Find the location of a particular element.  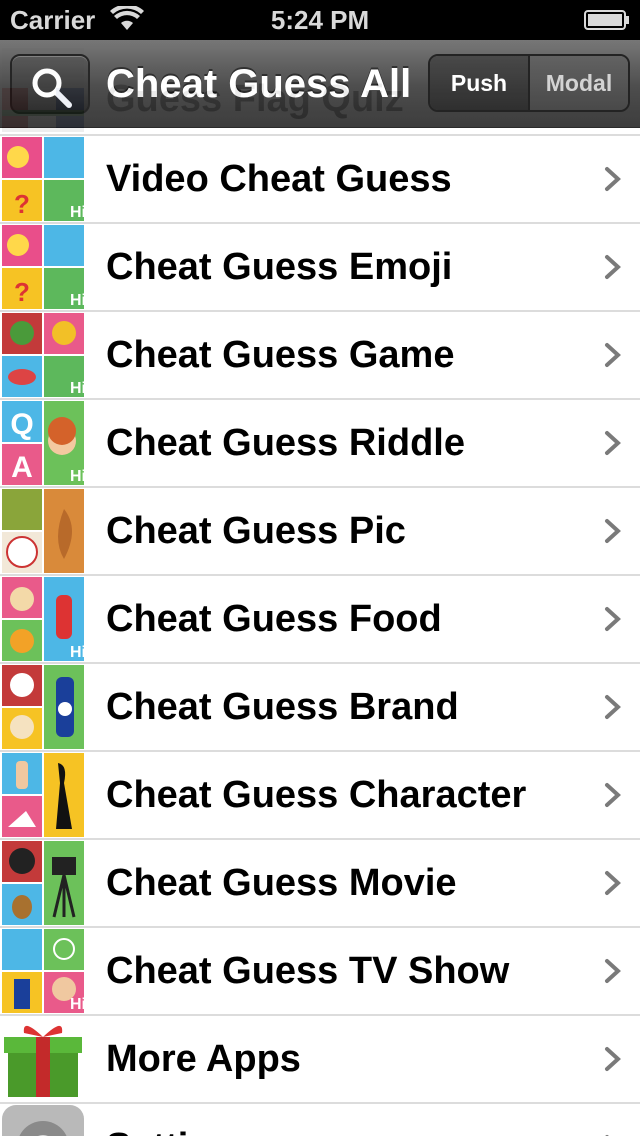

gear-icon is located at coordinates (43, 1120).